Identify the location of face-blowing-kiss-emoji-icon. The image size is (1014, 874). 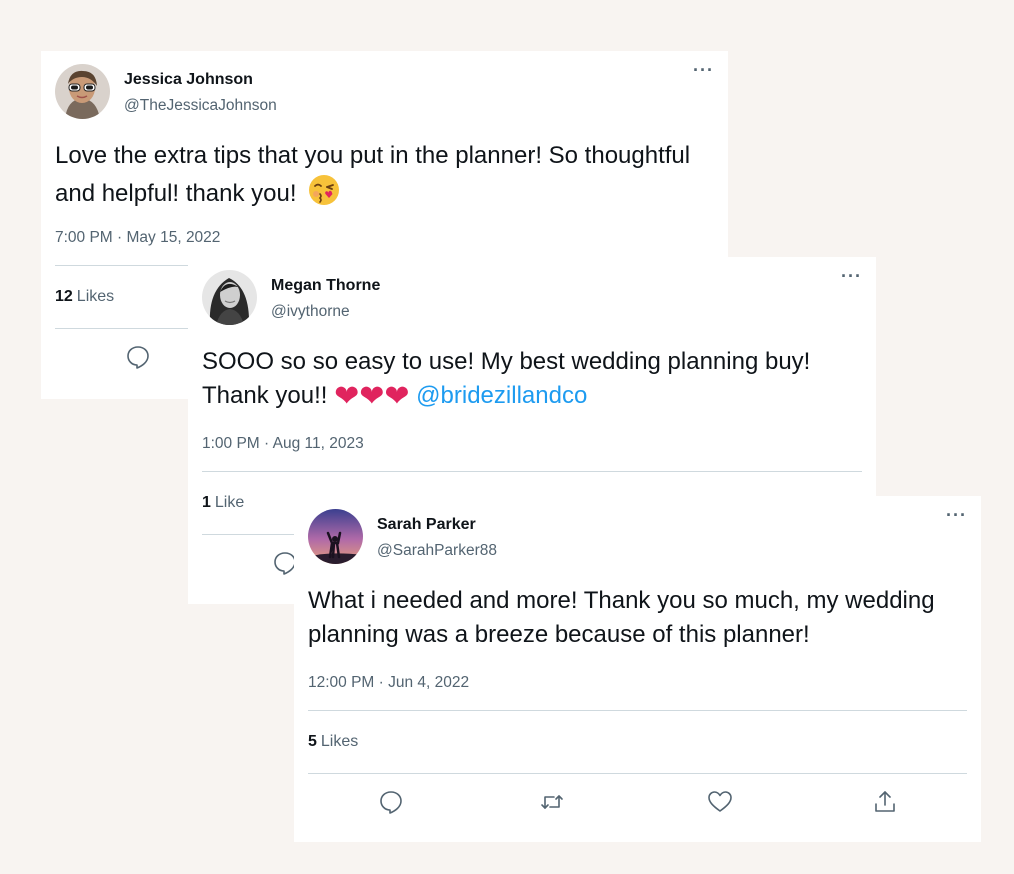
(324, 190).